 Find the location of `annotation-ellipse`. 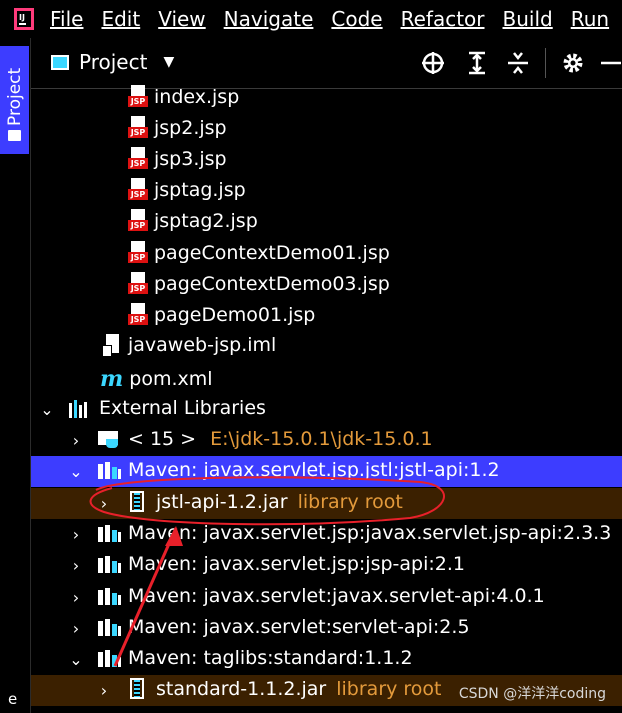

annotation-ellipse is located at coordinates (267, 501).